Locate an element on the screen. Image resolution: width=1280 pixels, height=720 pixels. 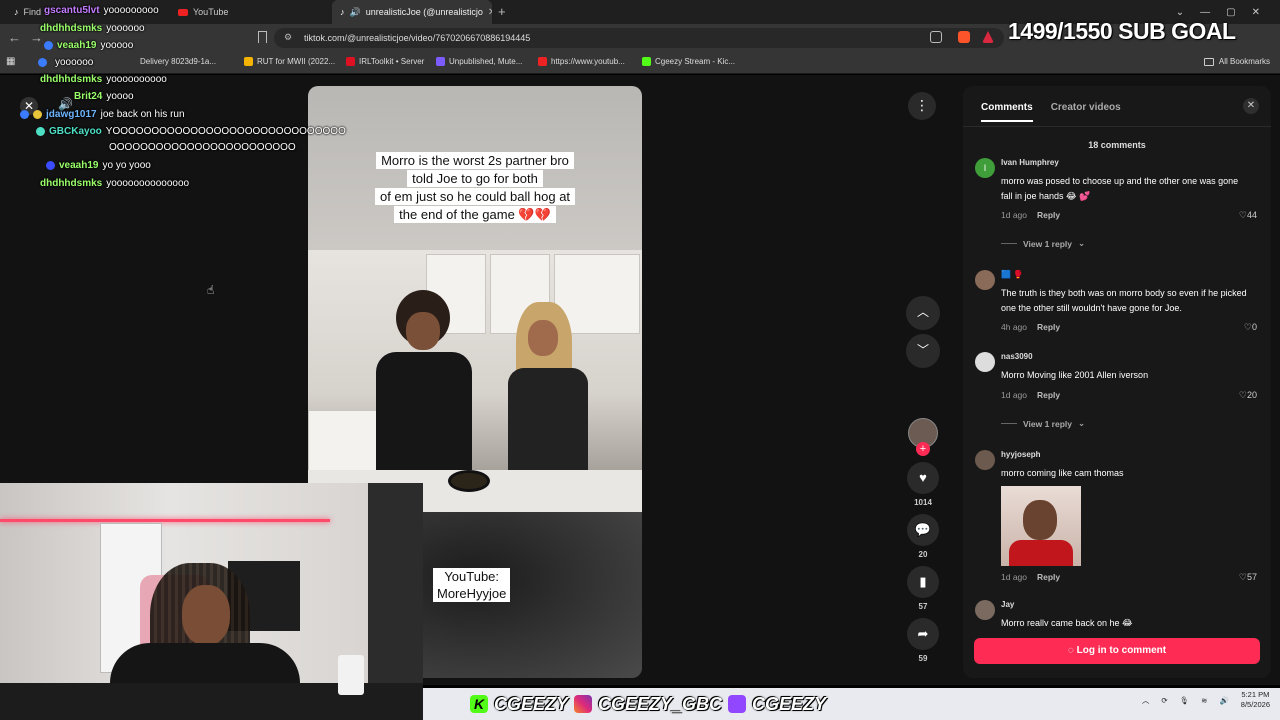
wifi-icon: ≋ is located at coordinates (1204, 700).